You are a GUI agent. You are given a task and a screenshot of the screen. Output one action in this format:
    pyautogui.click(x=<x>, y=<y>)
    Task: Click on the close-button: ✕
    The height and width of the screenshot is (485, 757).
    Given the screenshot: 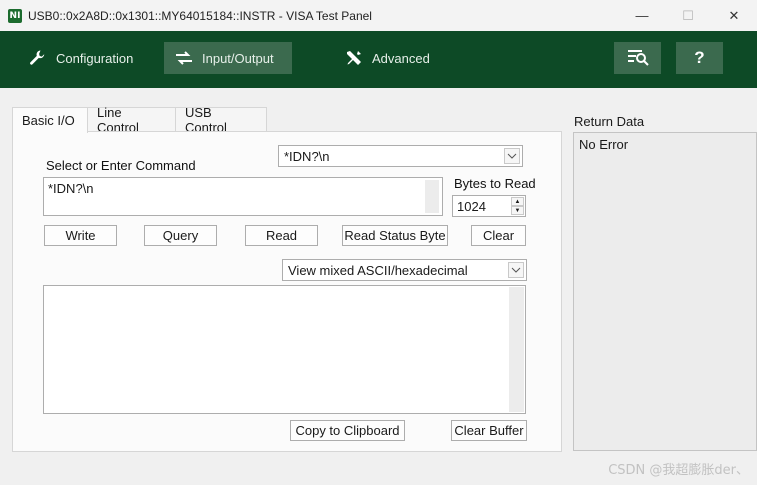 What is the action you would take?
    pyautogui.click(x=734, y=15)
    